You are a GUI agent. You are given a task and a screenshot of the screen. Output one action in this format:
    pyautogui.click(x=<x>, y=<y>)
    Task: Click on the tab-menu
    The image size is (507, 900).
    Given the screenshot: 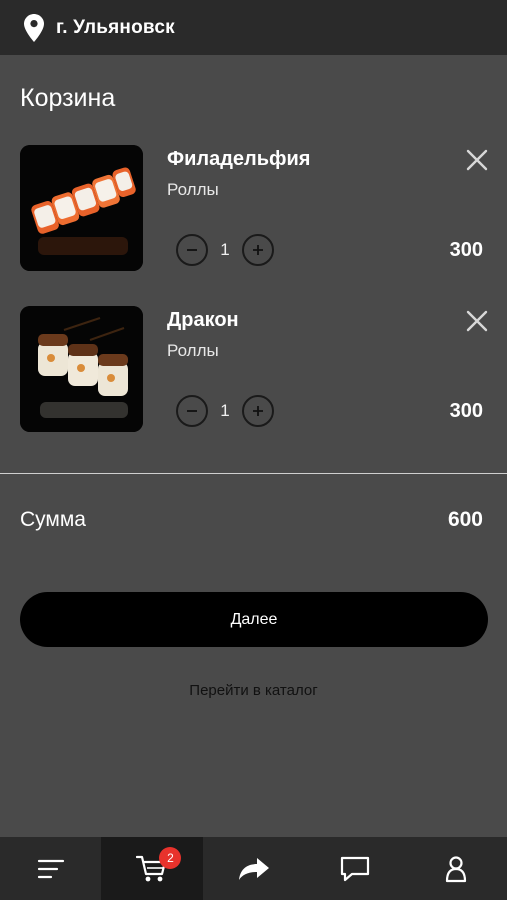 What is the action you would take?
    pyautogui.click(x=50, y=868)
    